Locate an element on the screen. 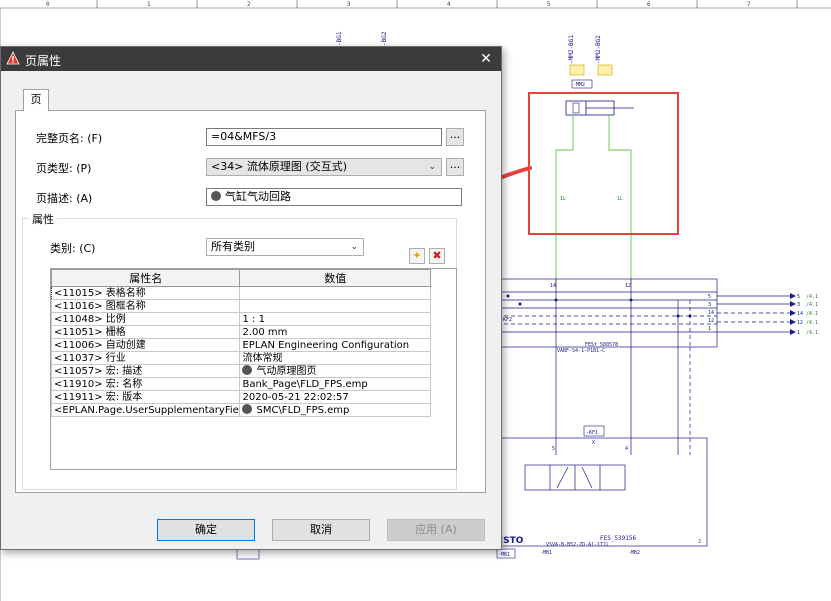 Image resolution: width=831 pixels, height=601 pixels. ruler-col-7: 7 is located at coordinates (749, 4).